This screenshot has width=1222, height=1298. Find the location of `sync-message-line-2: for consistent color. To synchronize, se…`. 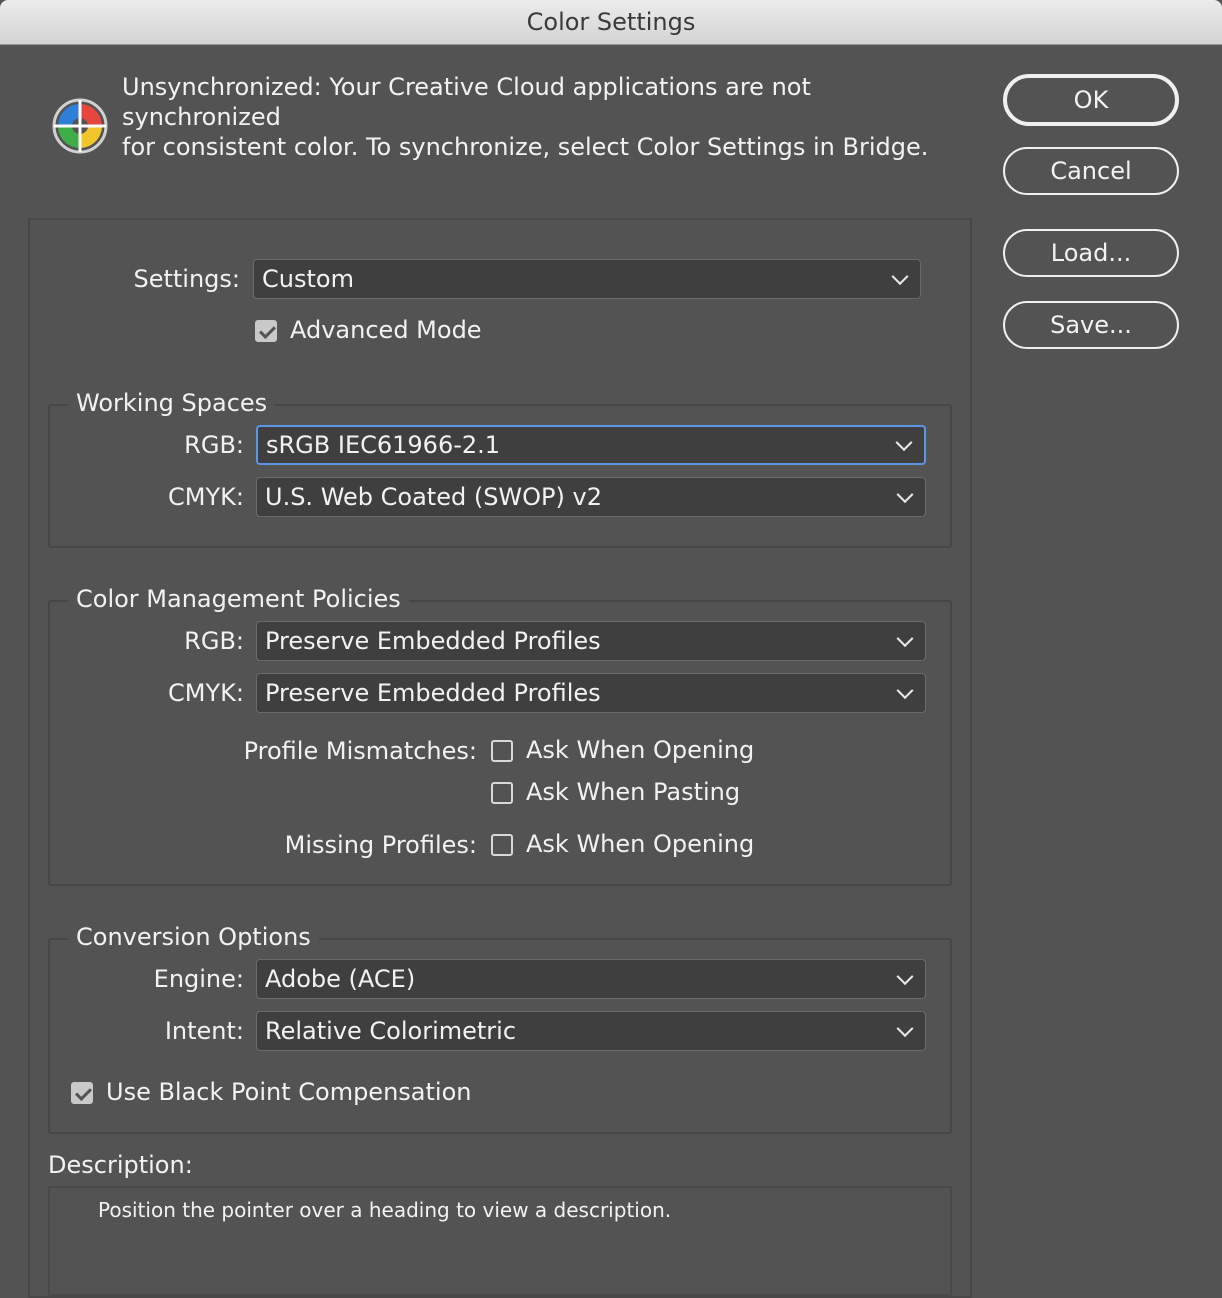

sync-message-line-2: for consistent color. To synchronize, se… is located at coordinates (525, 147).